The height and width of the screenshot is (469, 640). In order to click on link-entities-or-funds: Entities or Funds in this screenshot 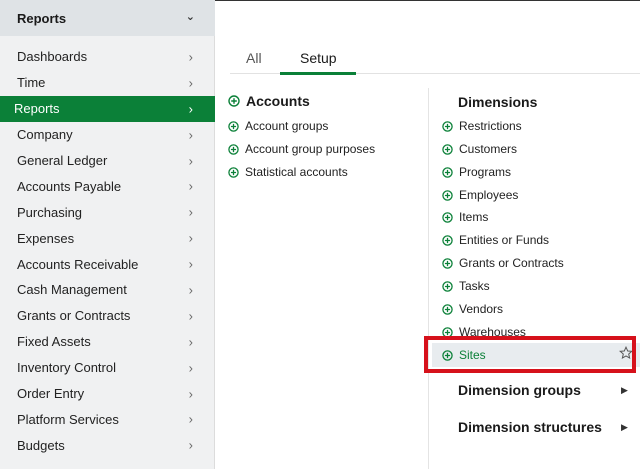, I will do `click(495, 240)`.